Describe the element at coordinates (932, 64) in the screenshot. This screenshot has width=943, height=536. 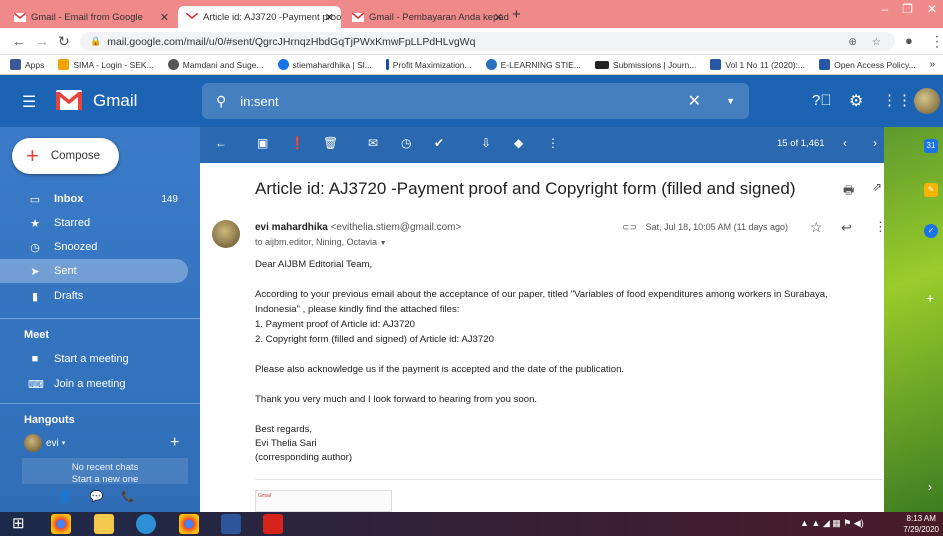
I see `more-bookmarks-icon: »` at that location.